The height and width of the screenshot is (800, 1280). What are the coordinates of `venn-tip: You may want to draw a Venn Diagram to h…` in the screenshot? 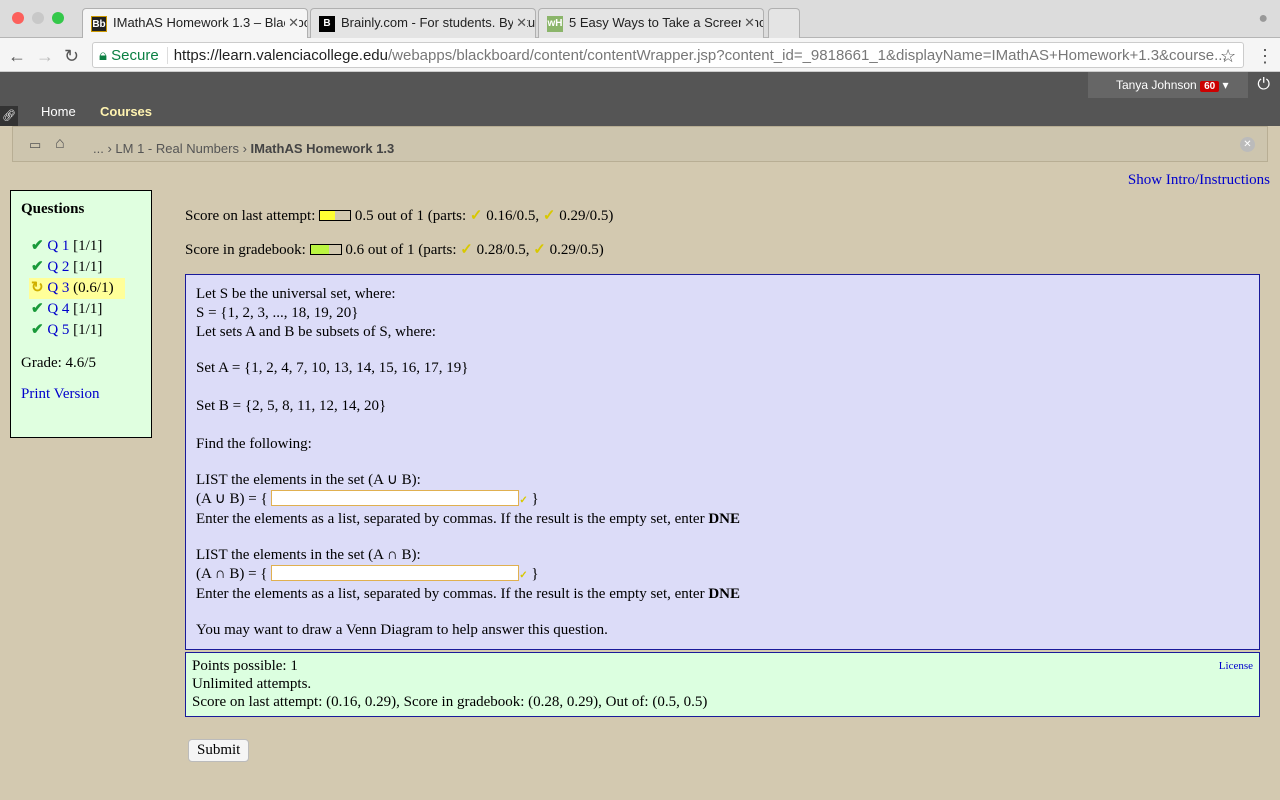 It's located at (402, 630).